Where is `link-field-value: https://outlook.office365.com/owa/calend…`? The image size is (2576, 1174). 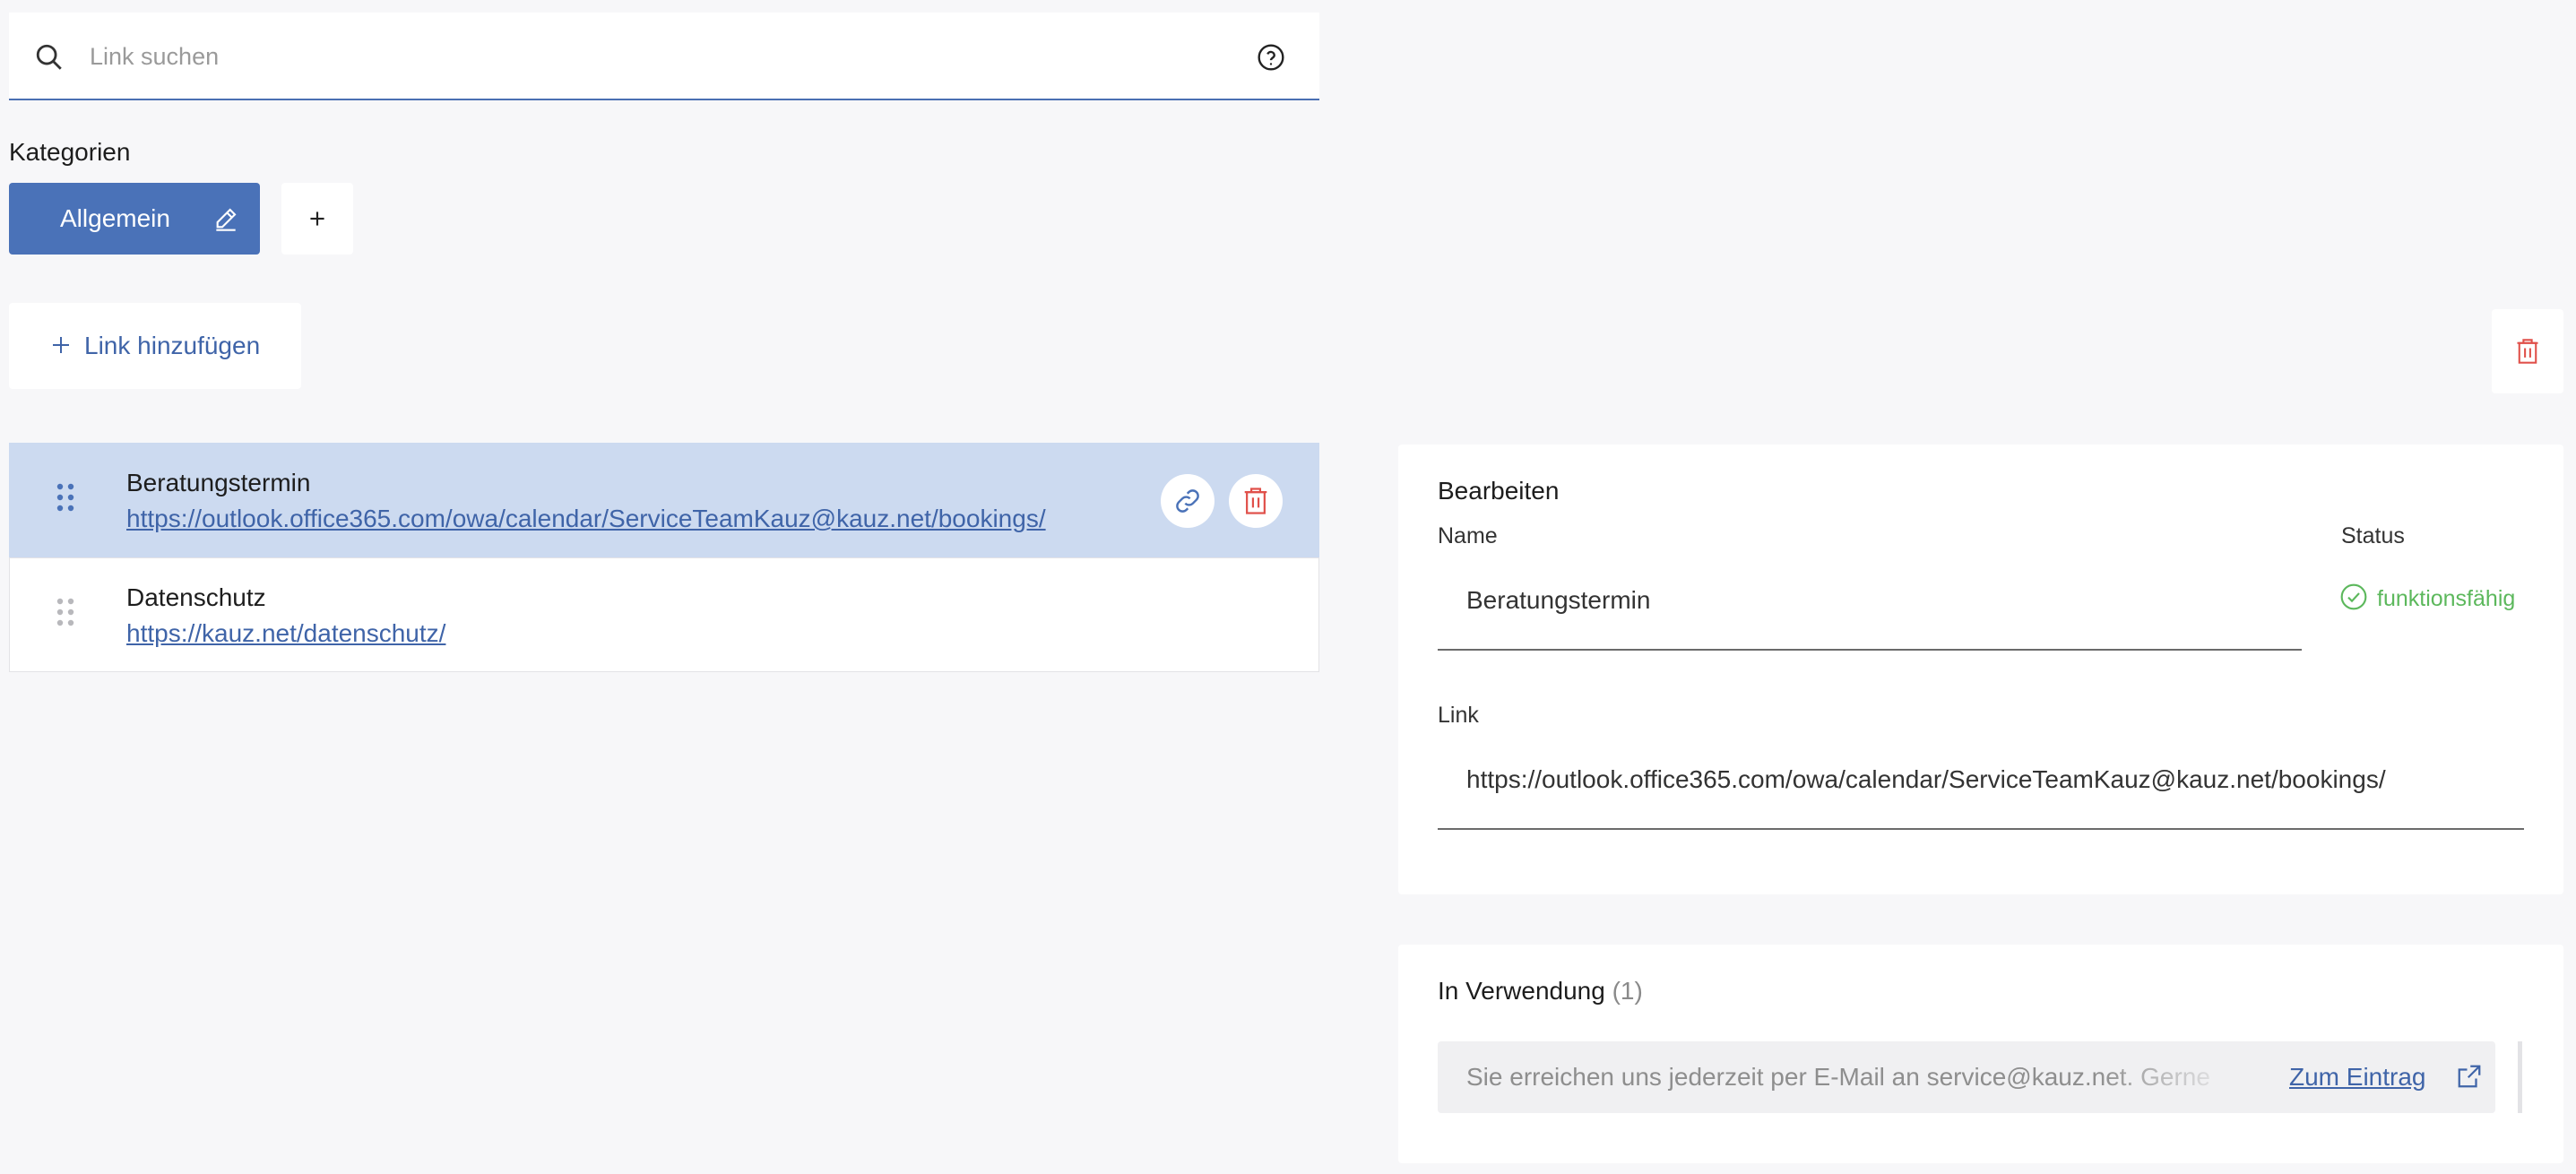
link-field-value: https://outlook.office365.com/owa/calend… is located at coordinates (1926, 779).